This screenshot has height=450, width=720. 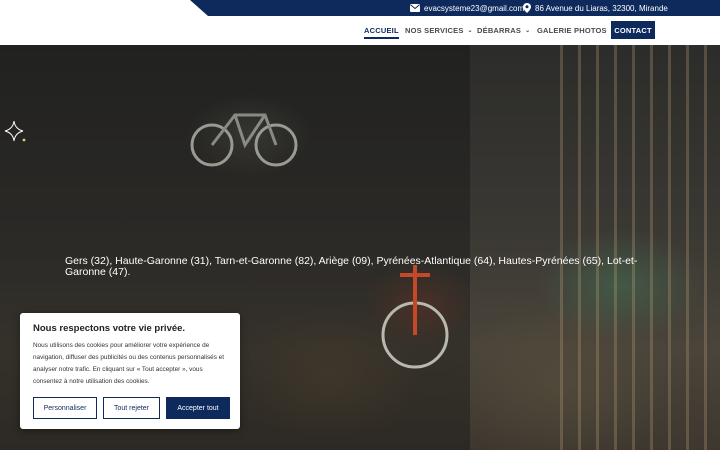 I want to click on cookie-buttons: Personnaliser Tout rejeter Accepter tout, so click(x=131, y=408).